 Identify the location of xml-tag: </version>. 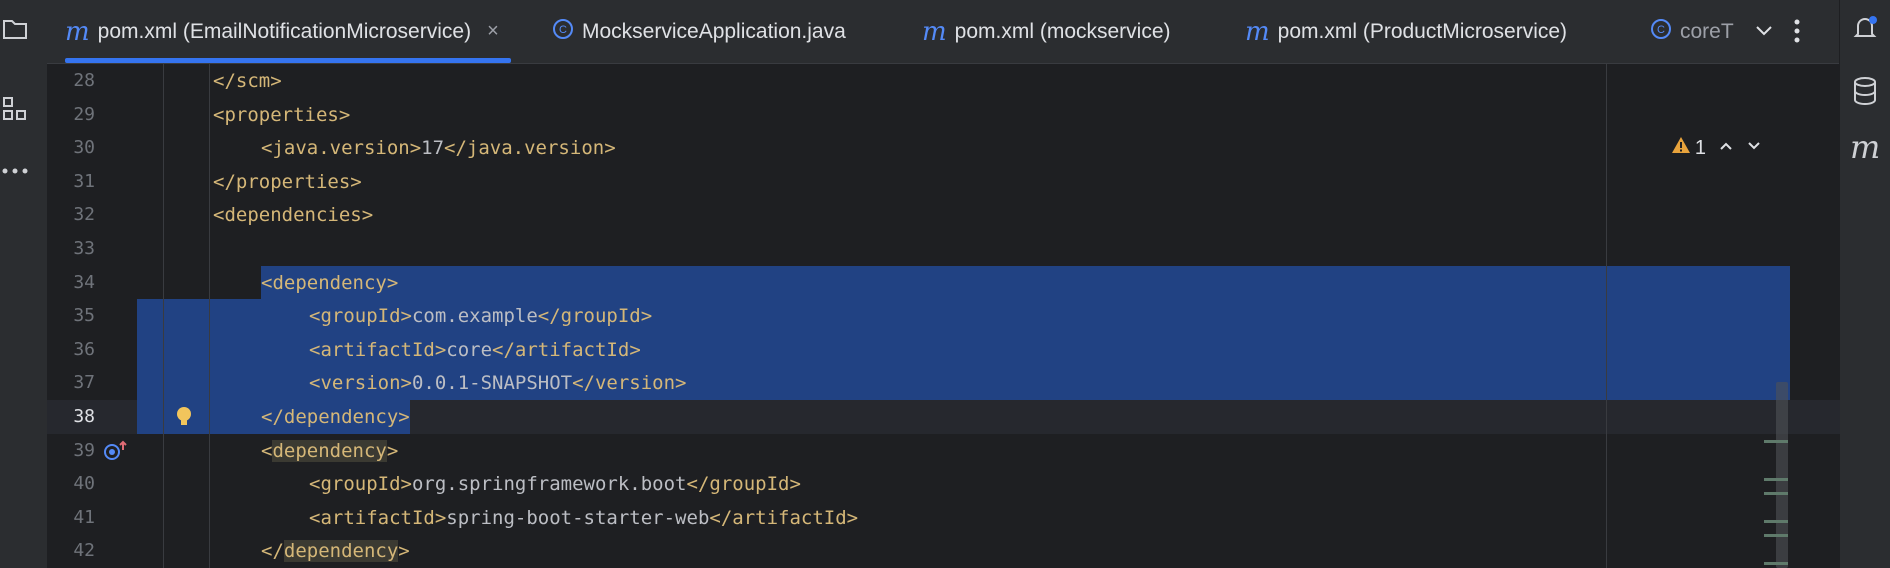
(629, 383).